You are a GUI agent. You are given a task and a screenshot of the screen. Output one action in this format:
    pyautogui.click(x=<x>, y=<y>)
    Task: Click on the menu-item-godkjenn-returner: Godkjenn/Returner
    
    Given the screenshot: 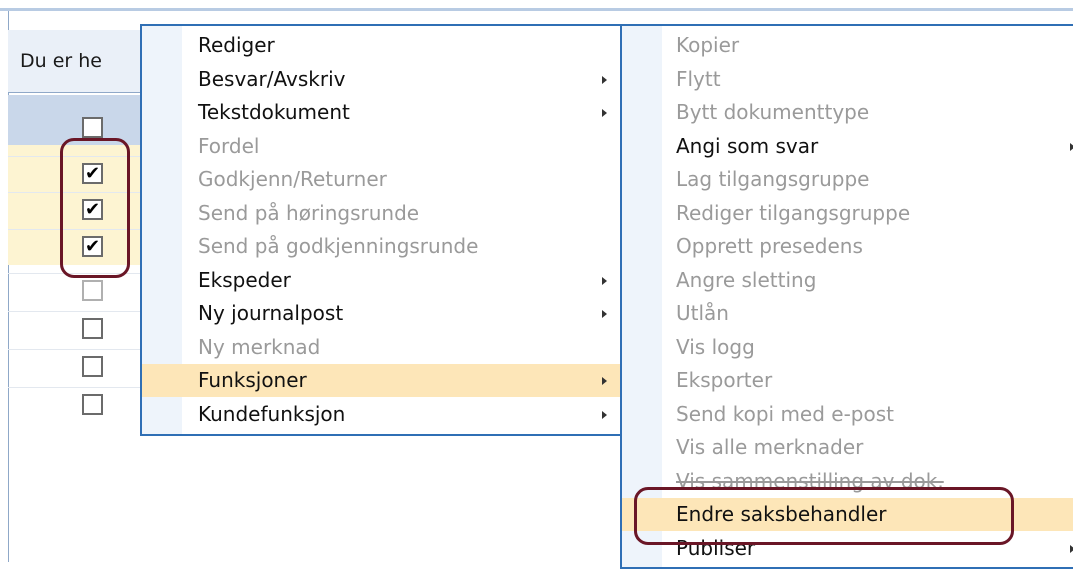 What is the action you would take?
    pyautogui.click(x=382, y=179)
    